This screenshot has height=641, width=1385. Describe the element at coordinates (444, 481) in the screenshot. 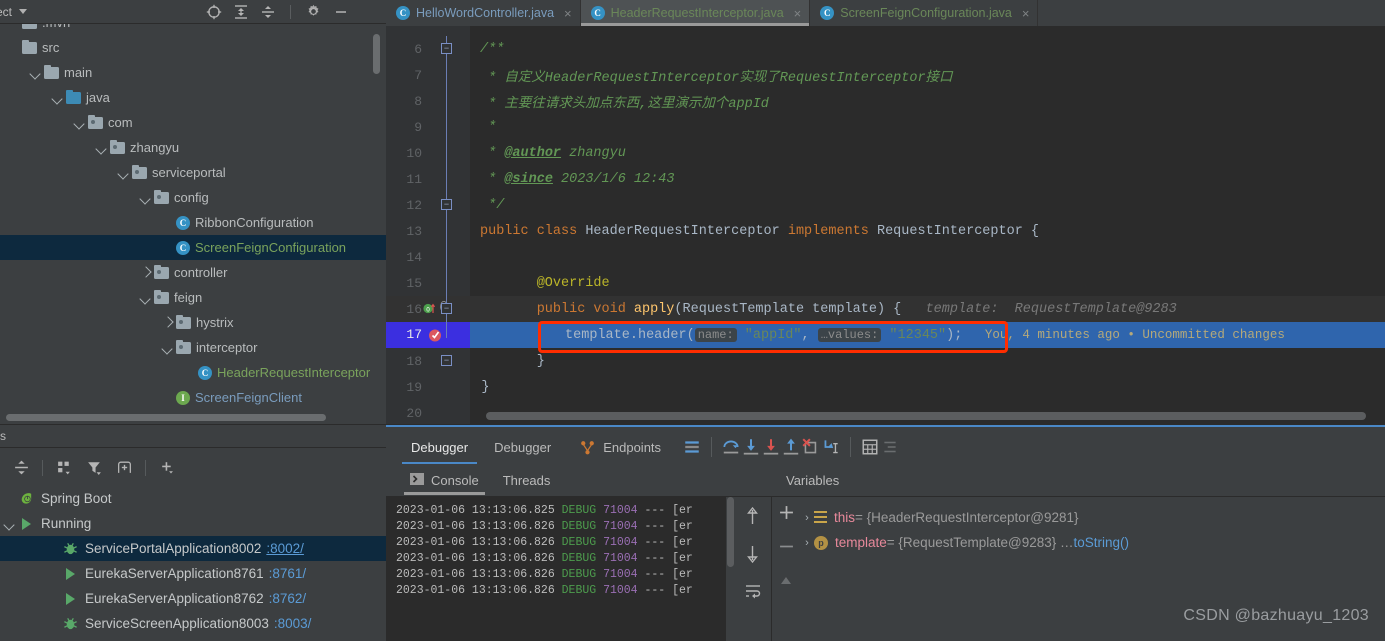

I see `tab-console: Console` at that location.